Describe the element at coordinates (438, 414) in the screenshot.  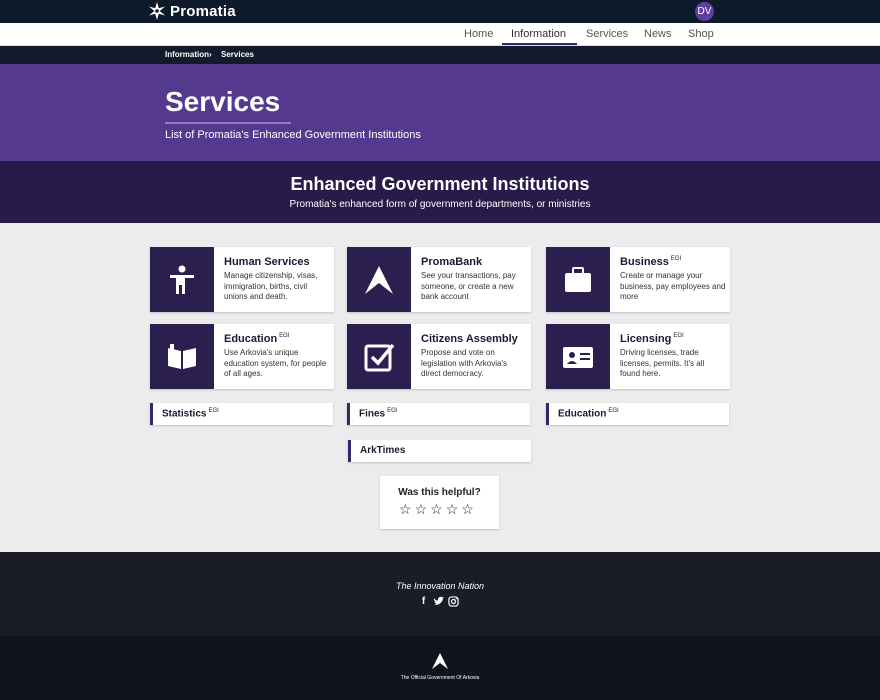
I see `link-fines: Fines EGI` at that location.